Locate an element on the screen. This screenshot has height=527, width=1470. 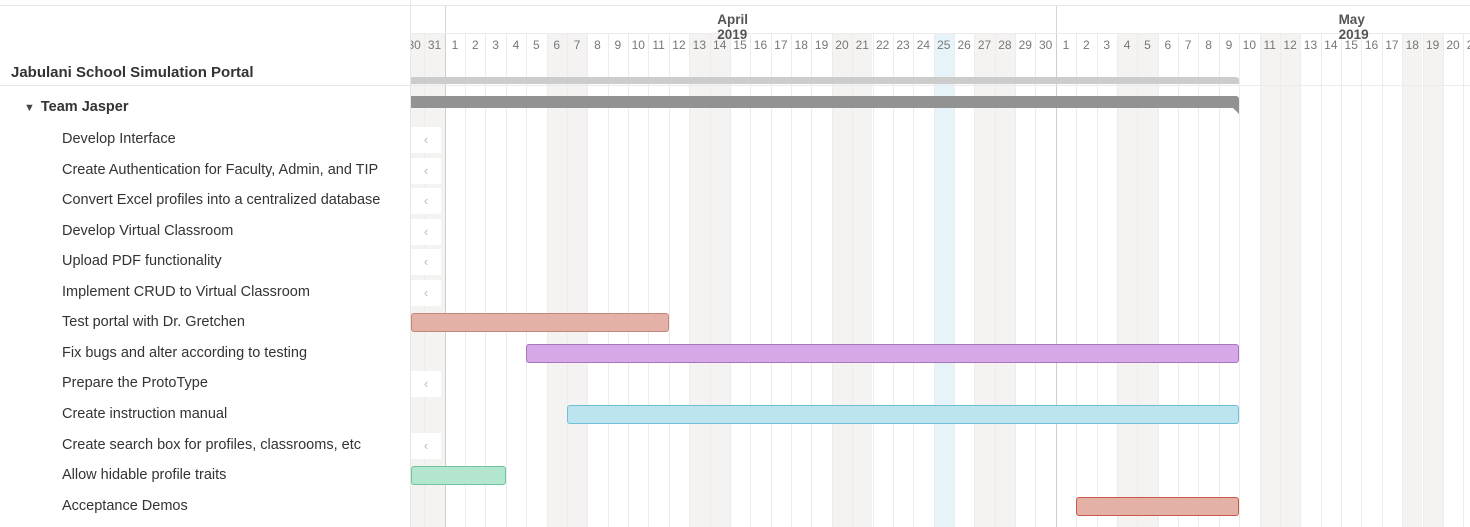
day-label: 16 is located at coordinates (760, 45).